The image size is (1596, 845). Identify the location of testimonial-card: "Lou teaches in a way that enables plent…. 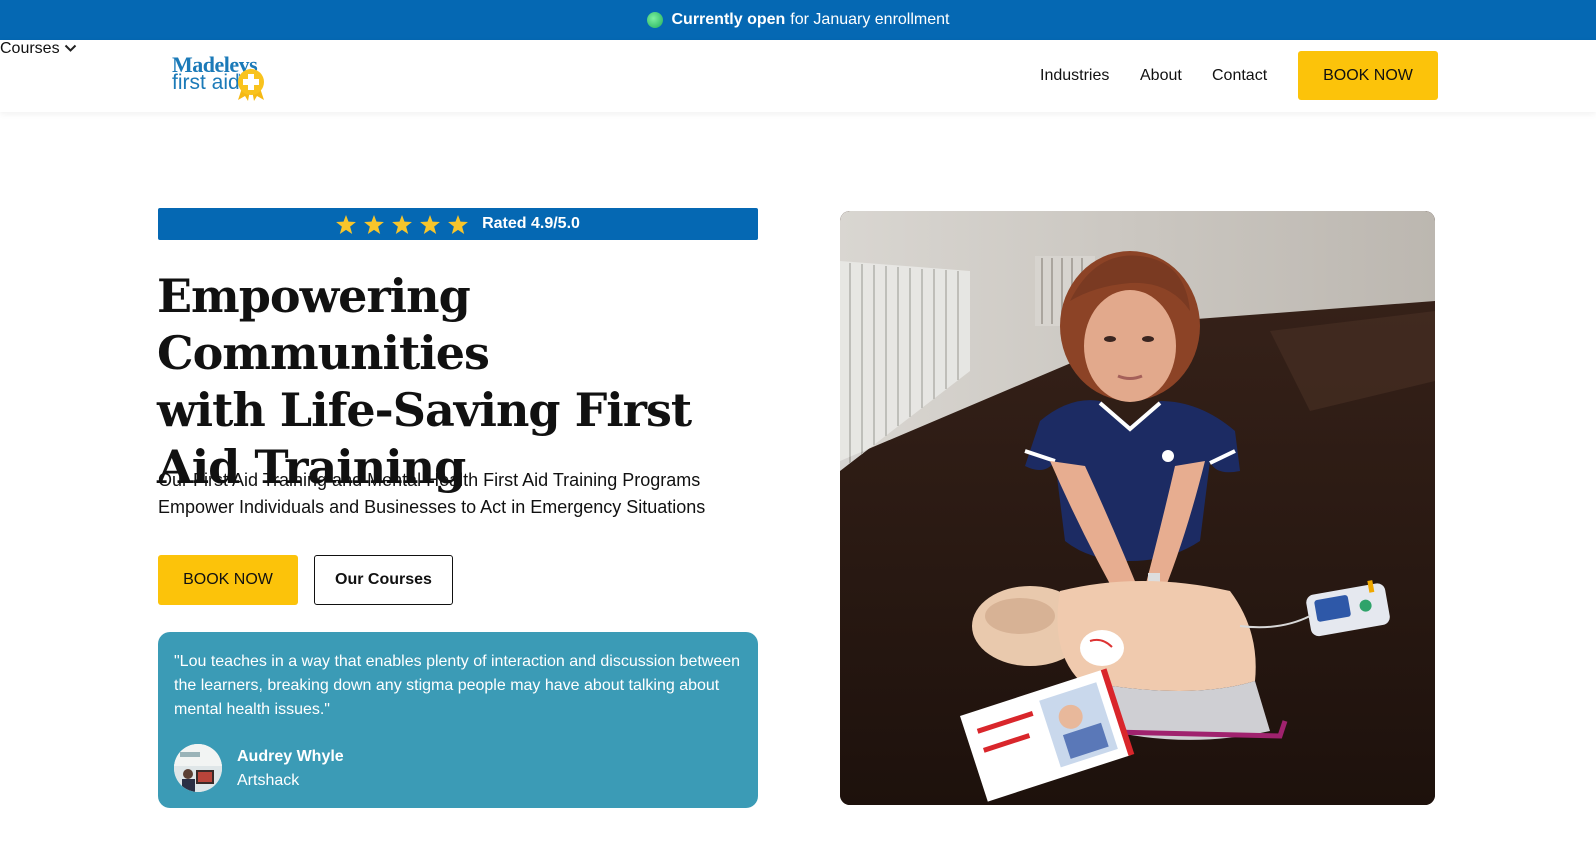
(458, 720).